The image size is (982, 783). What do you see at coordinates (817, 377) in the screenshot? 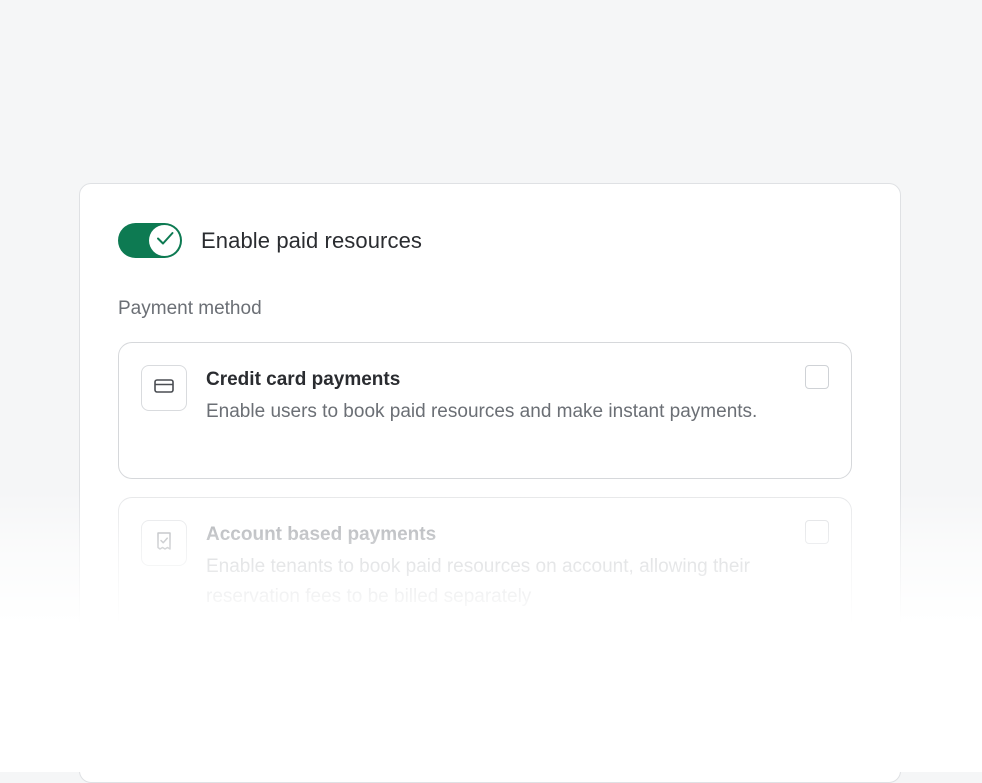
I see `credit-card-payments-checkbox` at bounding box center [817, 377].